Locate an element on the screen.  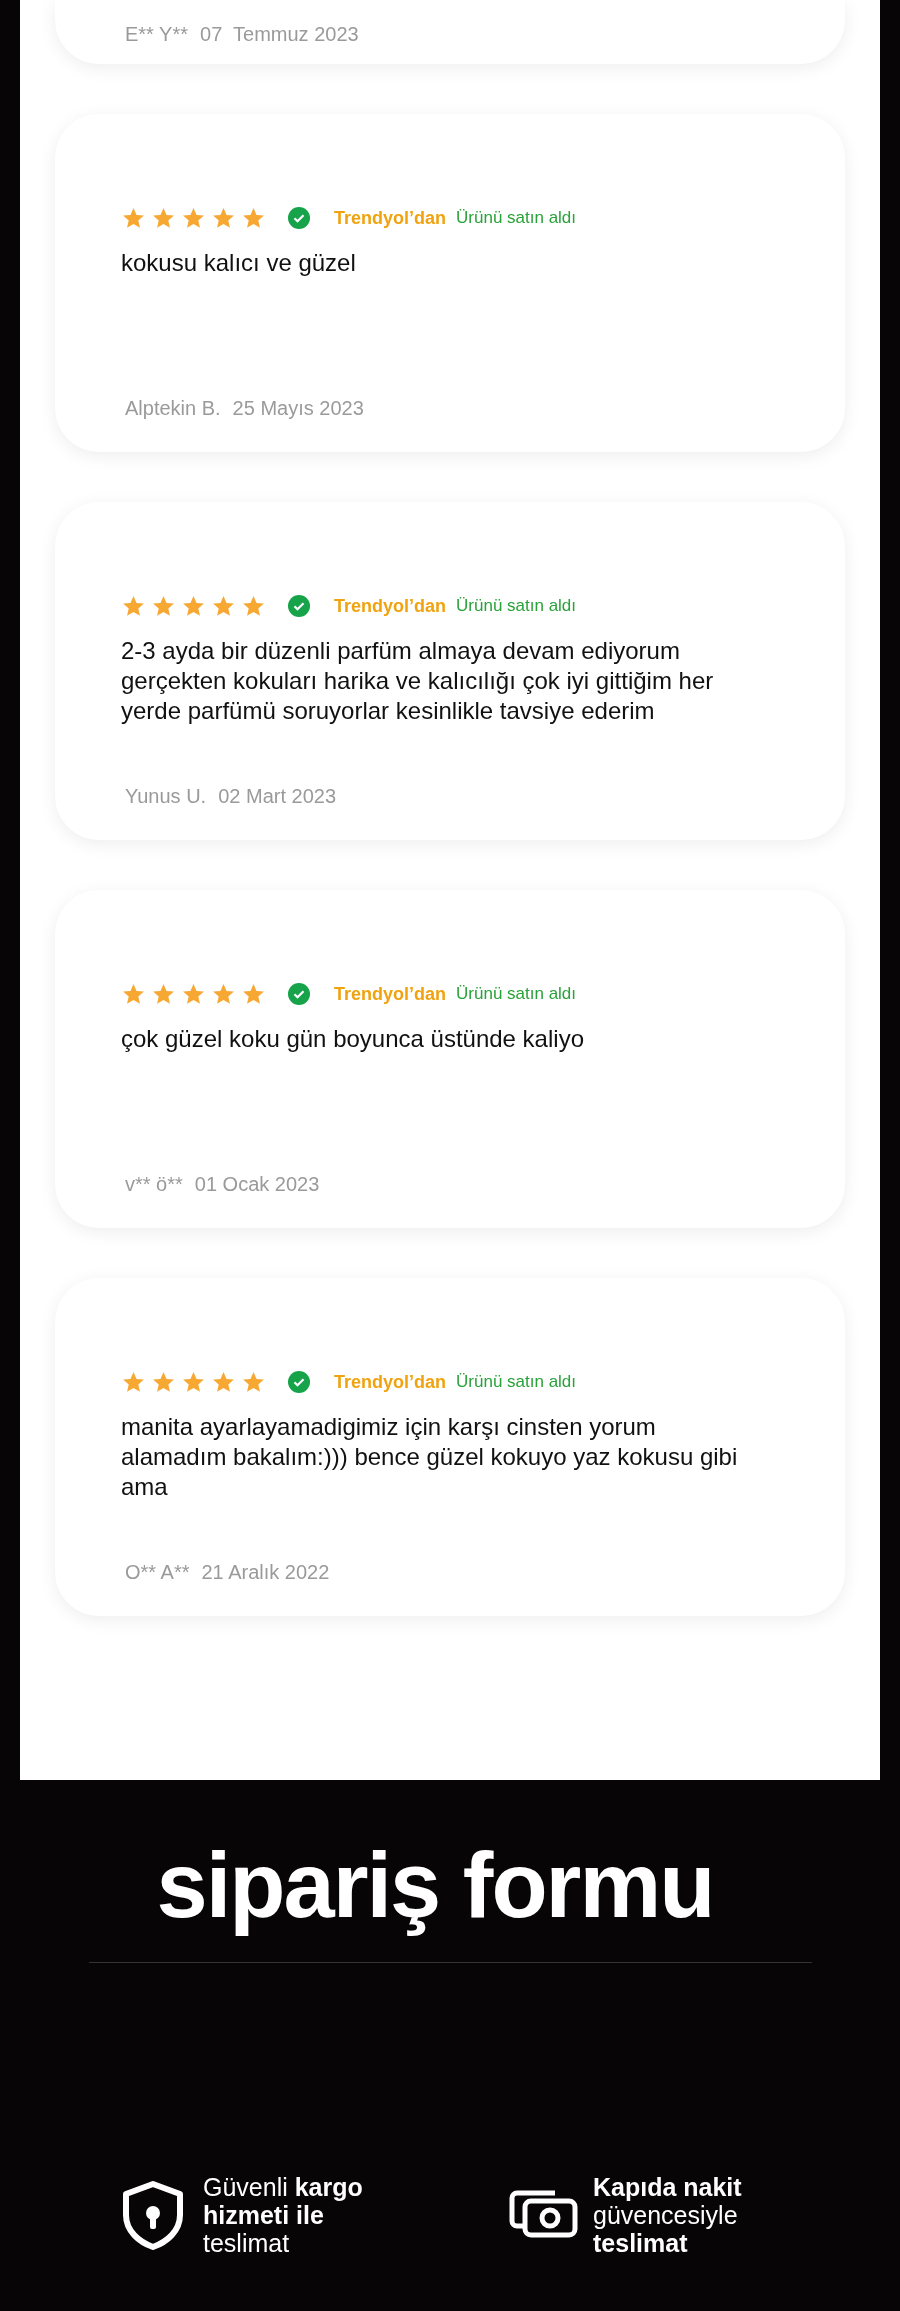
review-date: 21 Aralık 2022 is located at coordinates (265, 1572).